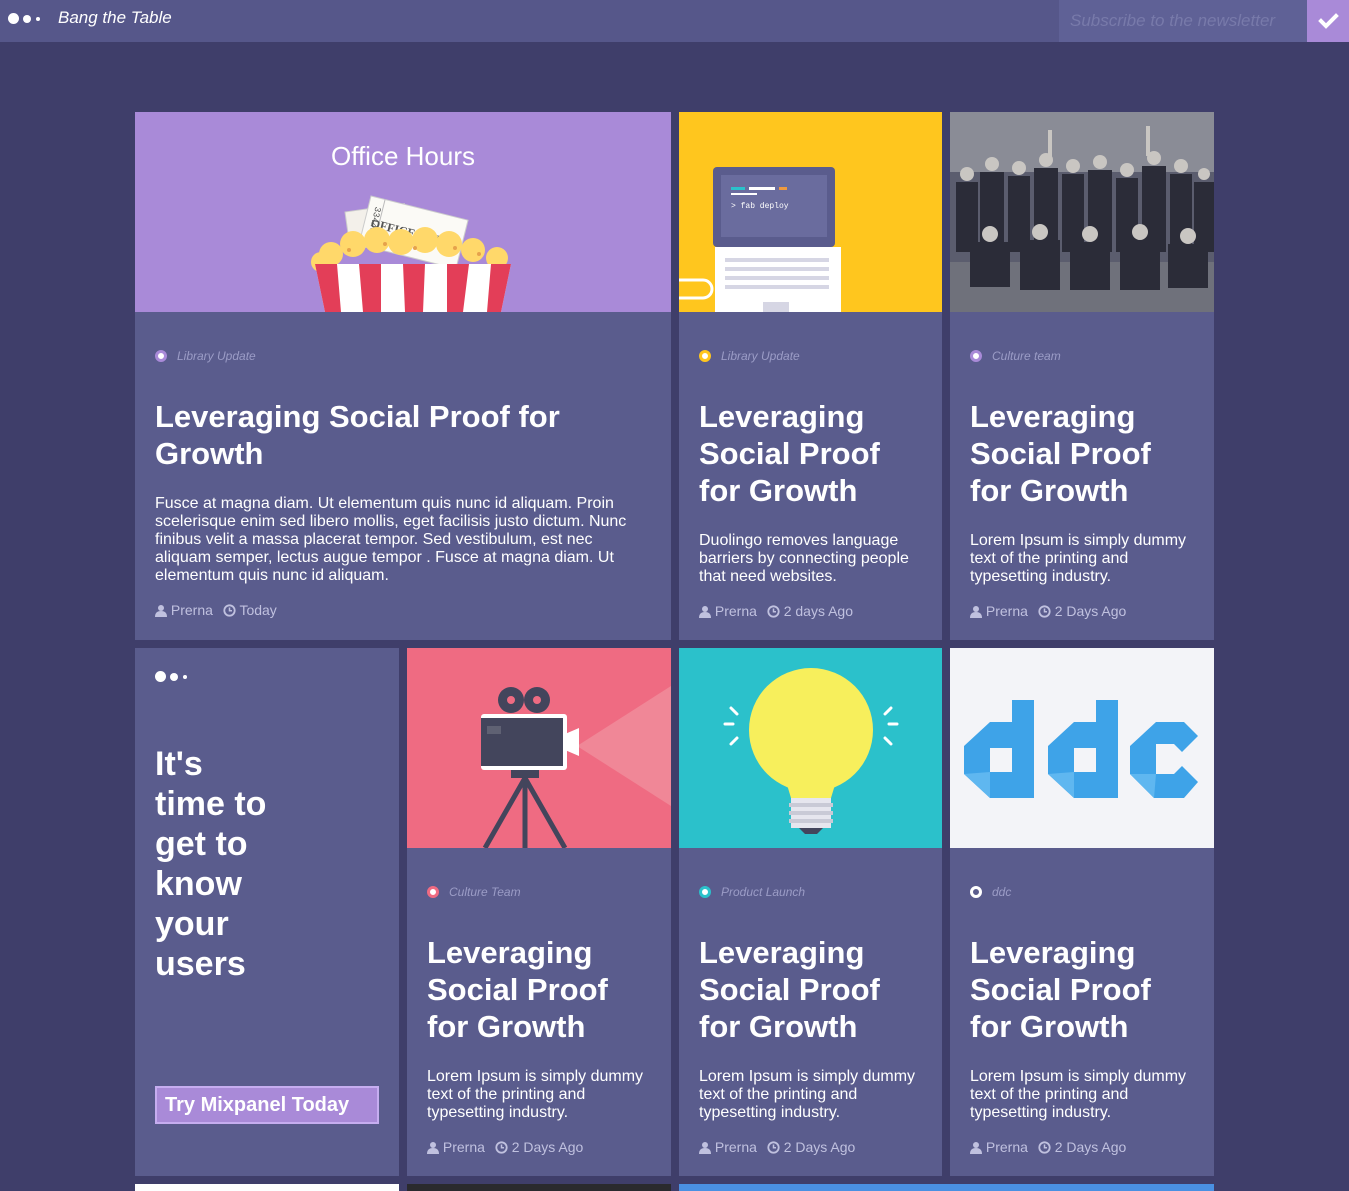 The image size is (1349, 1191). I want to click on category-label: Product Launch, so click(752, 892).